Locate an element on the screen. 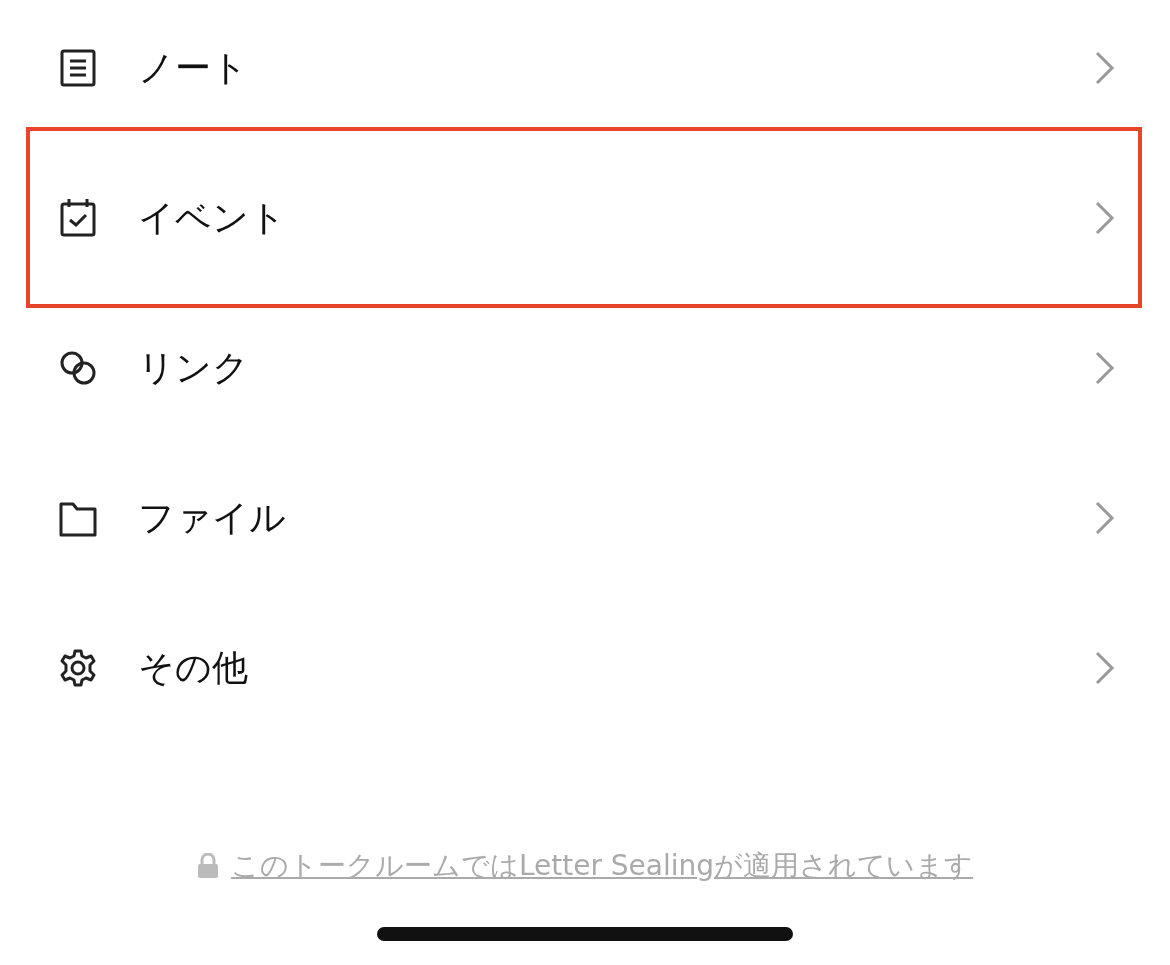 Image resolution: width=1170 pixels, height=965 pixels. menu-item-label: その他 is located at coordinates (616, 668).